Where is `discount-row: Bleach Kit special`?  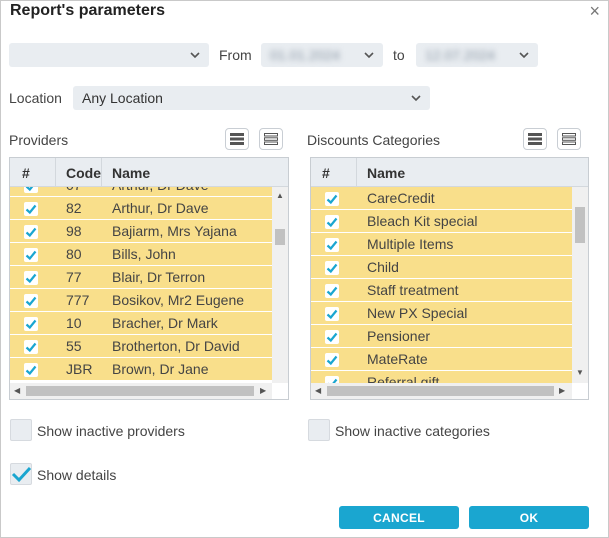 discount-row: Bleach Kit special is located at coordinates (441, 221).